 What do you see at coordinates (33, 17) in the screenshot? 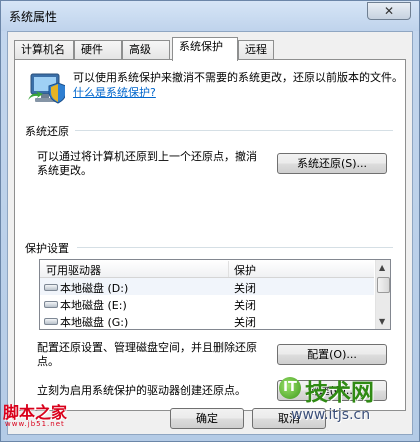
I see `window-title: 系统属性` at bounding box center [33, 17].